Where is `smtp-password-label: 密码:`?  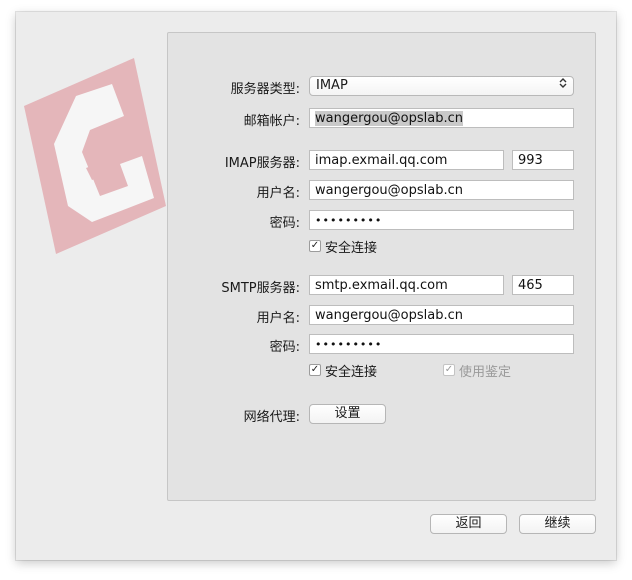 smtp-password-label: 密码: is located at coordinates (284, 347).